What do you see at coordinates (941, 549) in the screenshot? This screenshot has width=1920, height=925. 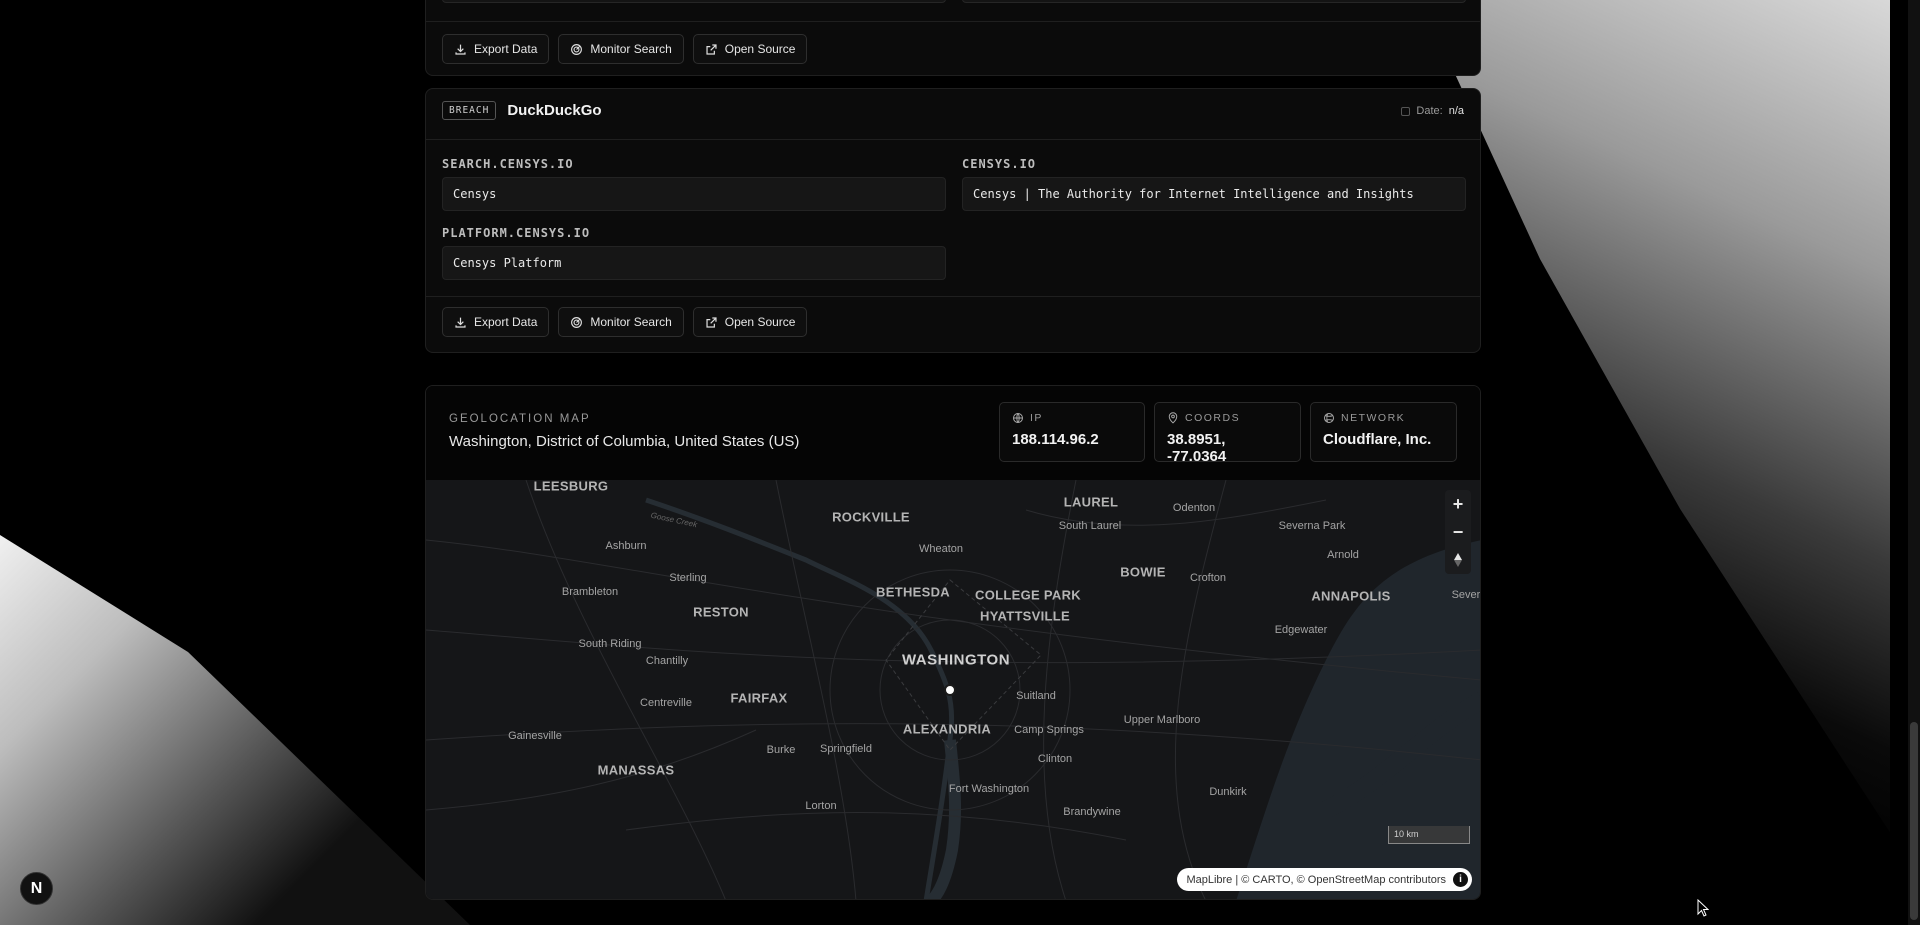 I see `map-label: Wheaton` at bounding box center [941, 549].